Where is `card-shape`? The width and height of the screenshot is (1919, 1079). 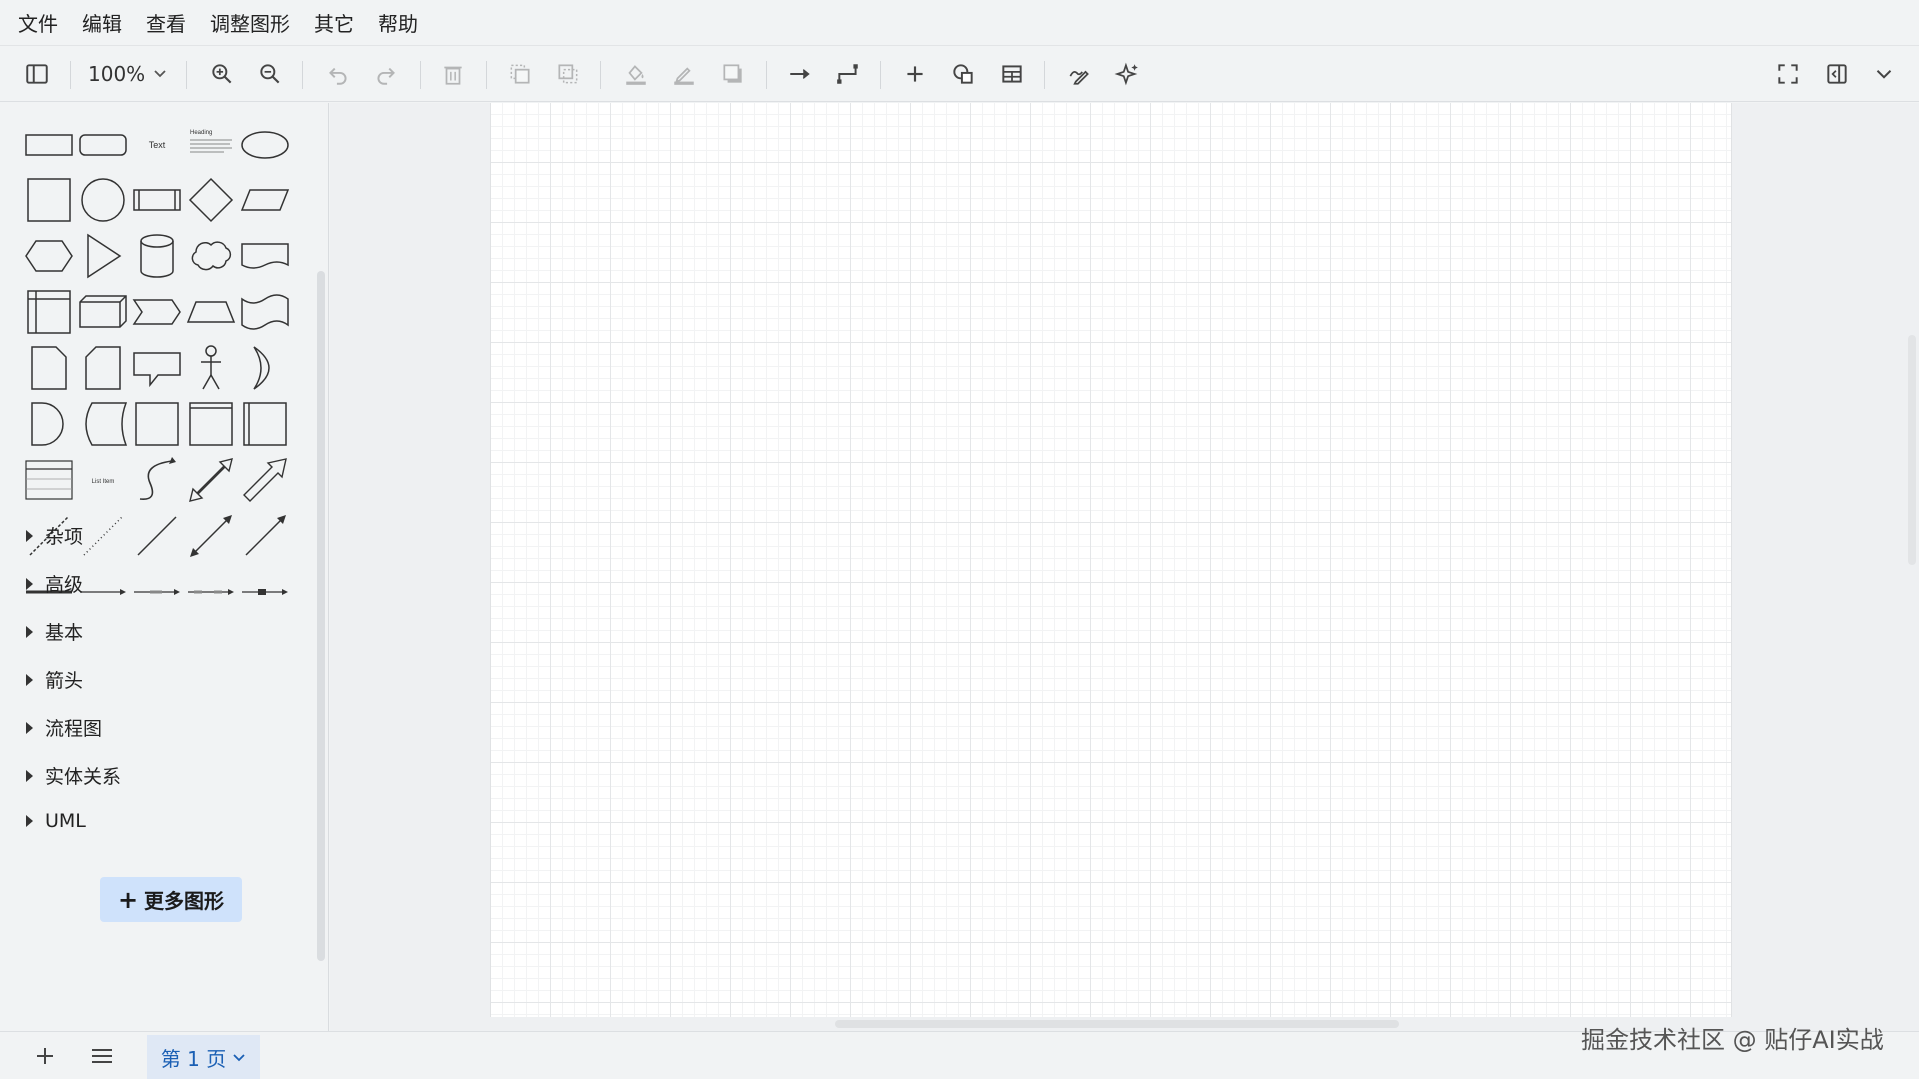 card-shape is located at coordinates (103, 368).